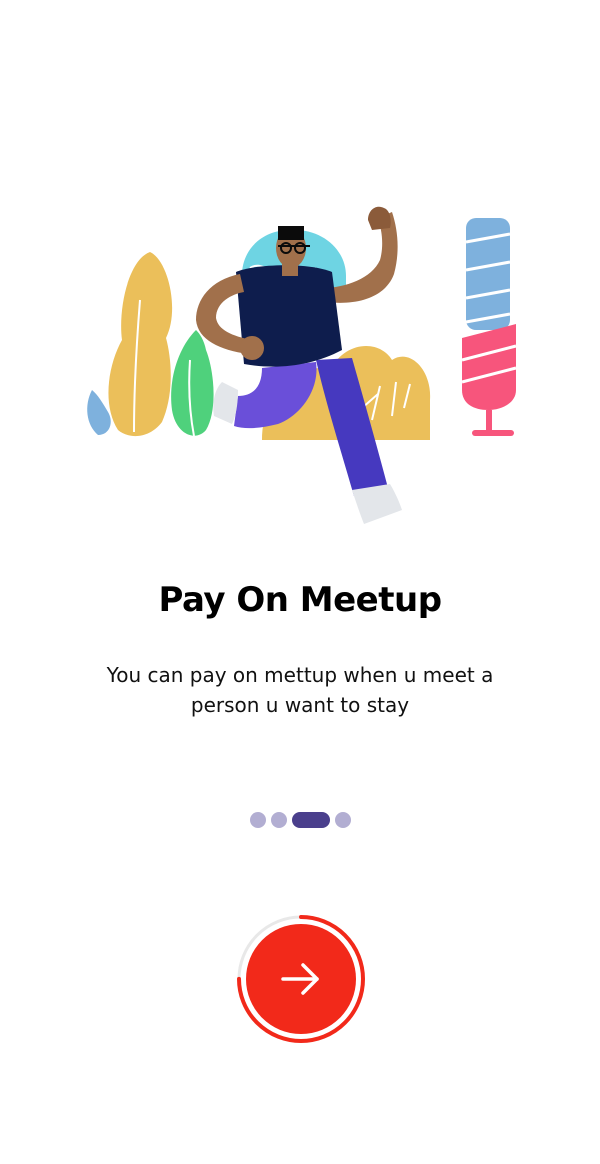 The image size is (600, 1164). What do you see at coordinates (99, 412) in the screenshot?
I see `small-blue-leaf` at bounding box center [99, 412].